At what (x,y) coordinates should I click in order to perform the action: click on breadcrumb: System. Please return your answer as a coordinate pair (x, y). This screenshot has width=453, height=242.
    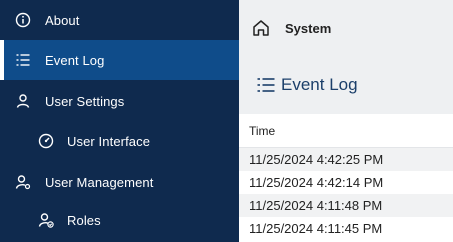
    Looking at the image, I should click on (346, 28).